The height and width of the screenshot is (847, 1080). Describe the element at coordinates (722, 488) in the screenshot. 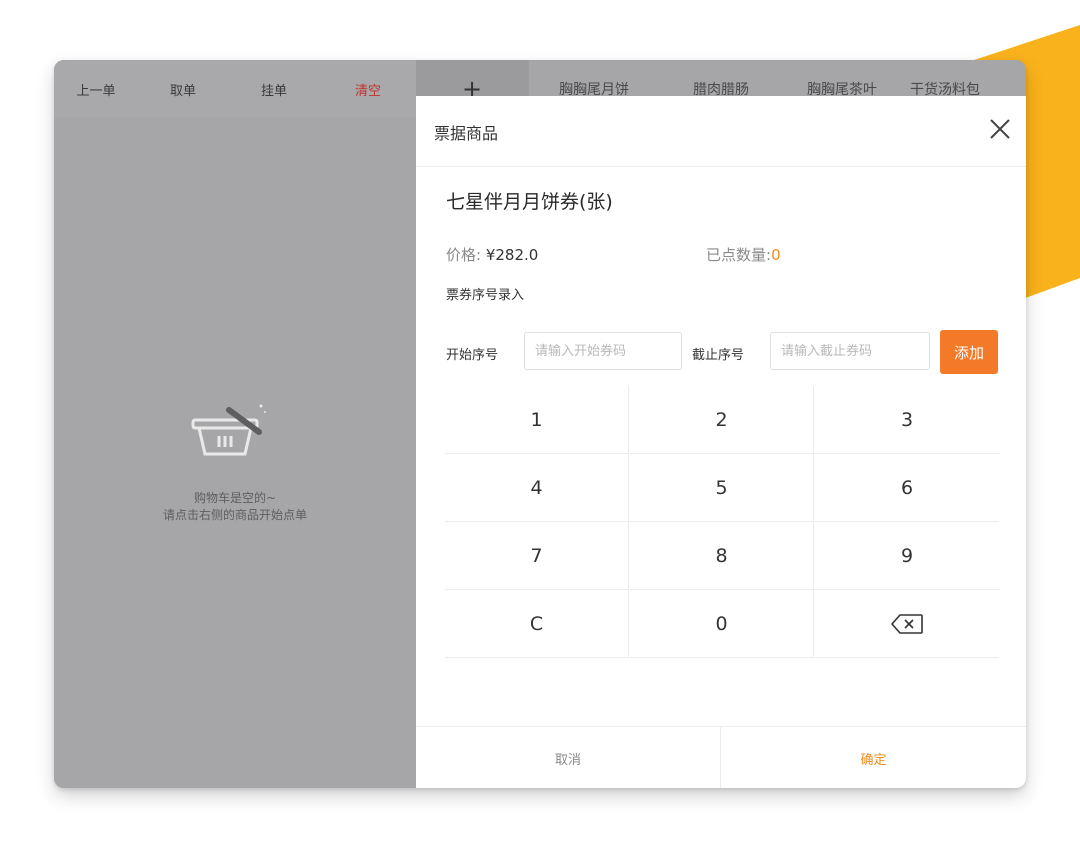

I see `key-5: 5` at that location.